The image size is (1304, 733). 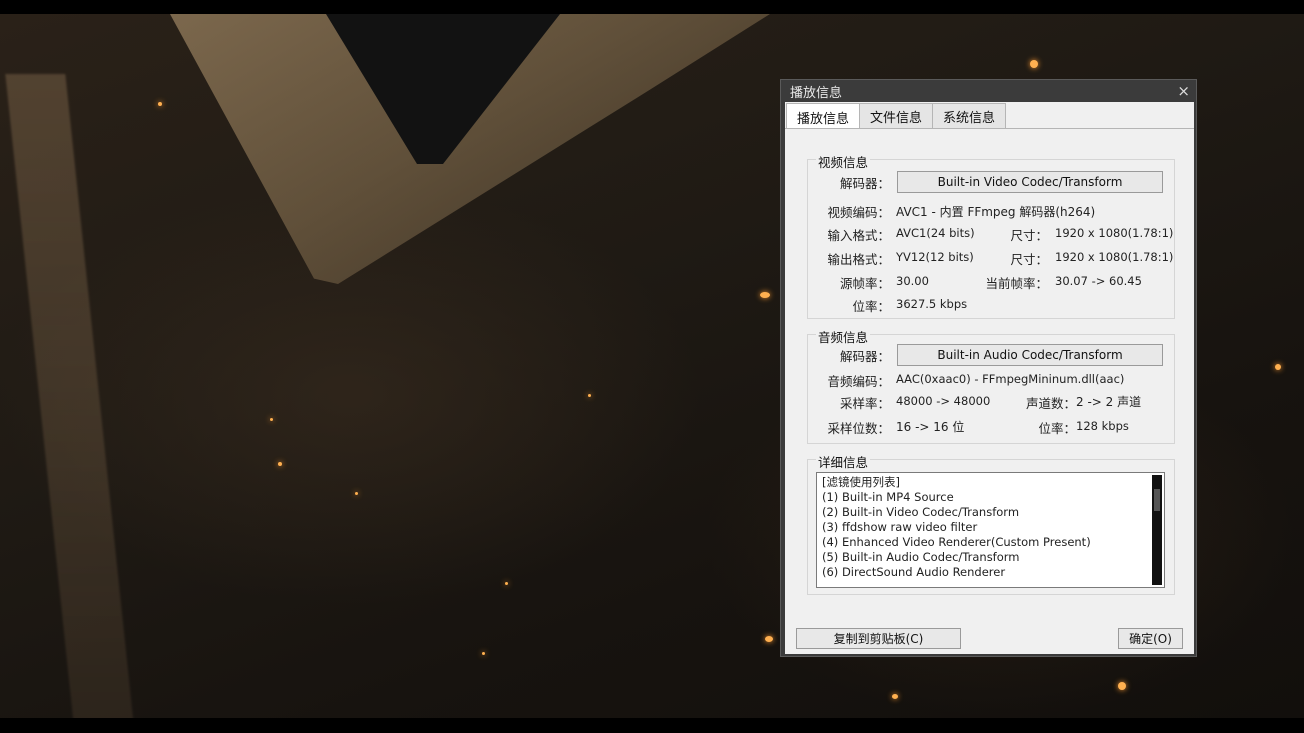 I want to click on audio-decoder-label: 解码器：, so click(x=864, y=356).